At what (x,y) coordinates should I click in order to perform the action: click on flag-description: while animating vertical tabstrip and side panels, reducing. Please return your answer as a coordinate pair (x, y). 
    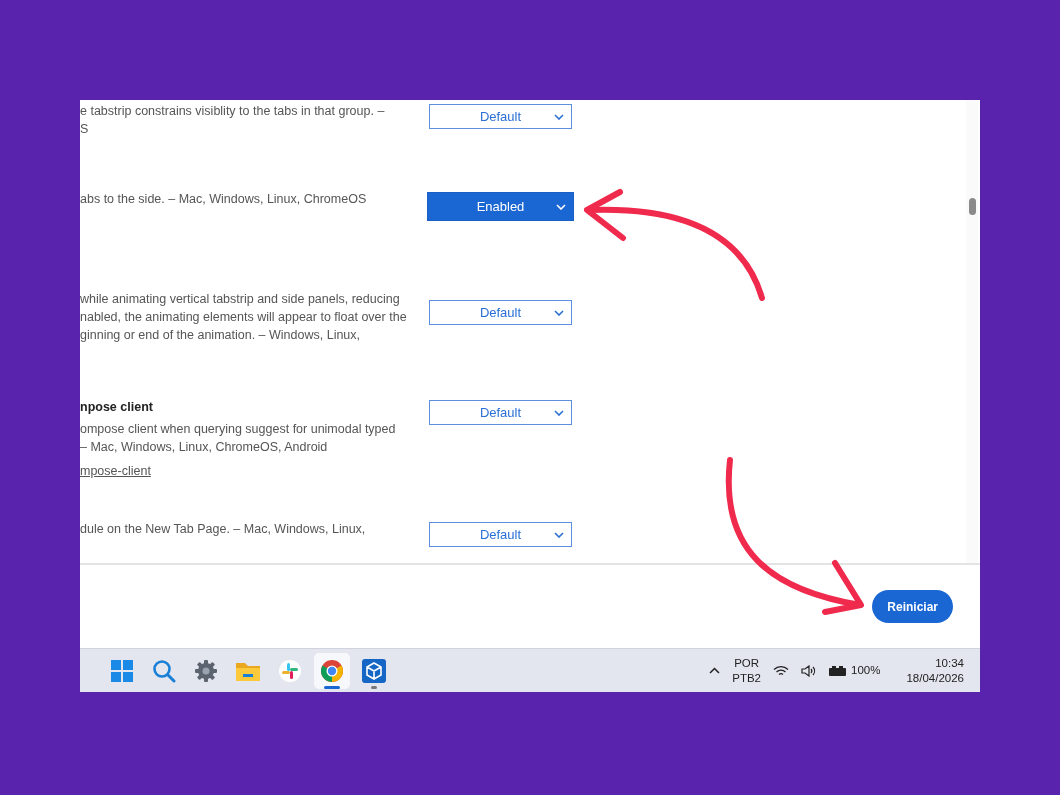
    Looking at the image, I should click on (240, 299).